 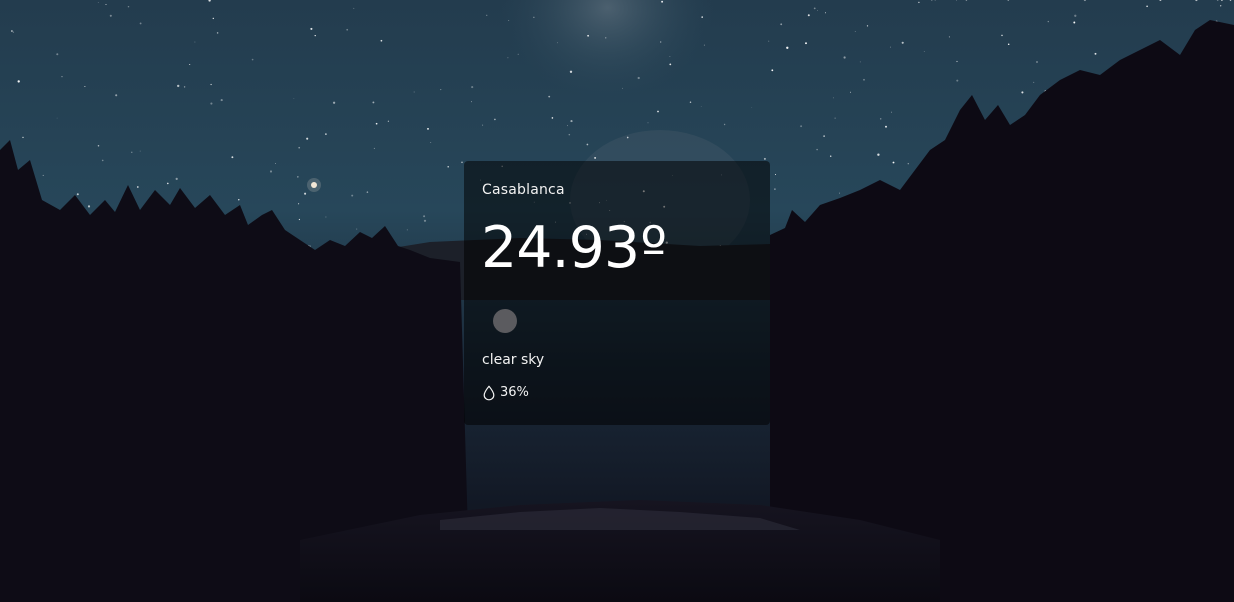 What do you see at coordinates (505, 393) in the screenshot?
I see `humidity-row: 36%` at bounding box center [505, 393].